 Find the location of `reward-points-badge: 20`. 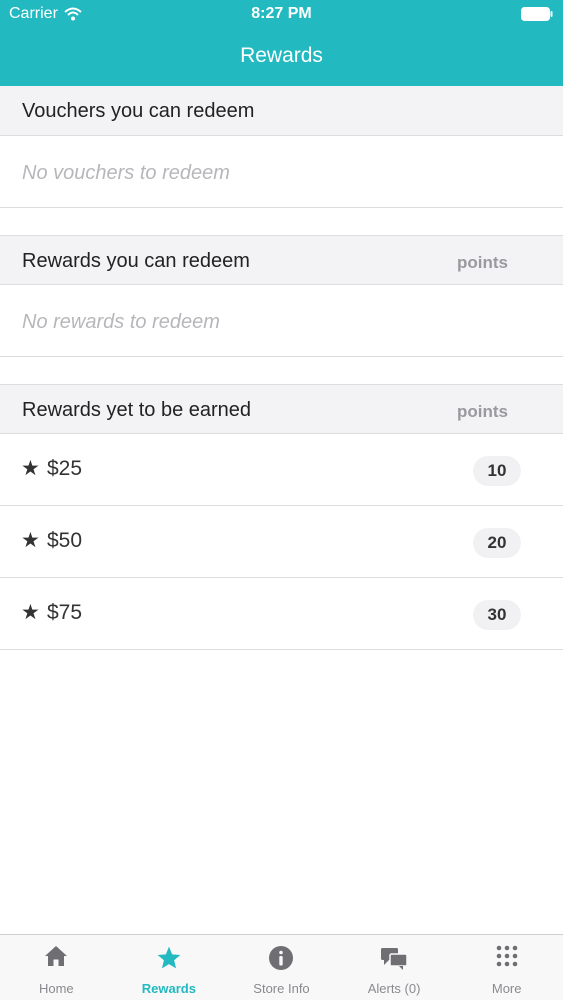

reward-points-badge: 20 is located at coordinates (497, 543).